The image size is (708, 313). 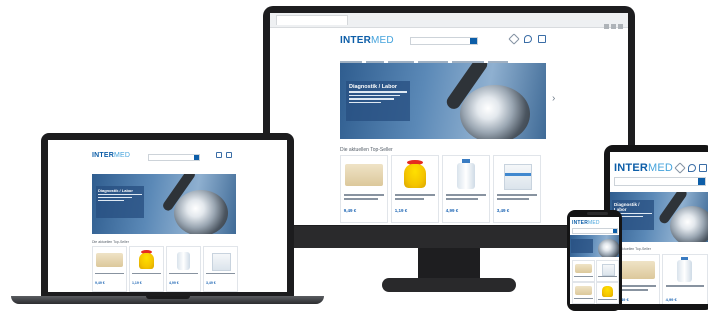 I want to click on hero-banner, so click(x=594, y=246).